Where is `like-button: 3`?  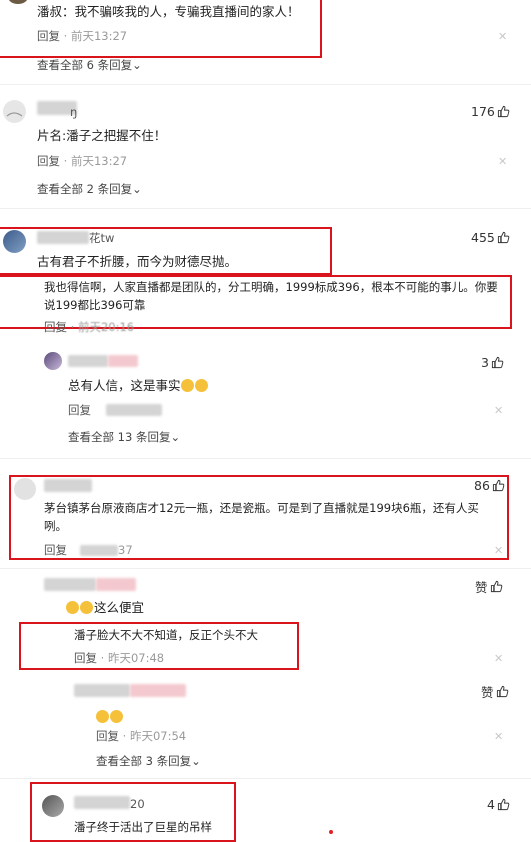 like-button: 3 is located at coordinates (492, 362).